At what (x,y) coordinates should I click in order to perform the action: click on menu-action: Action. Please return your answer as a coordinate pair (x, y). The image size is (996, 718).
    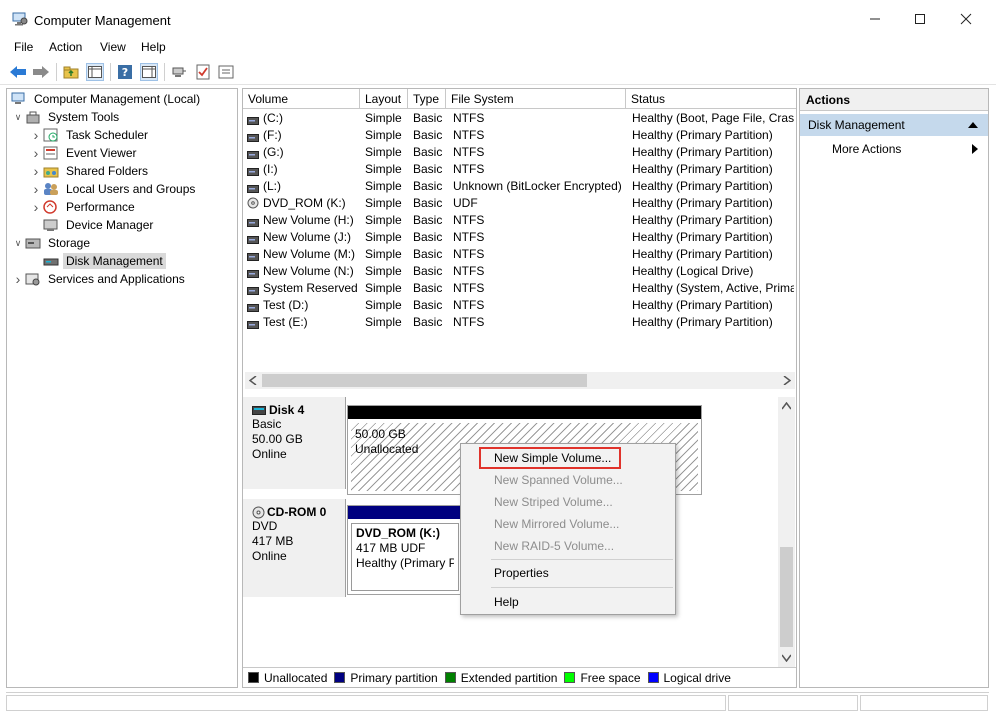
    Looking at the image, I should click on (65, 47).